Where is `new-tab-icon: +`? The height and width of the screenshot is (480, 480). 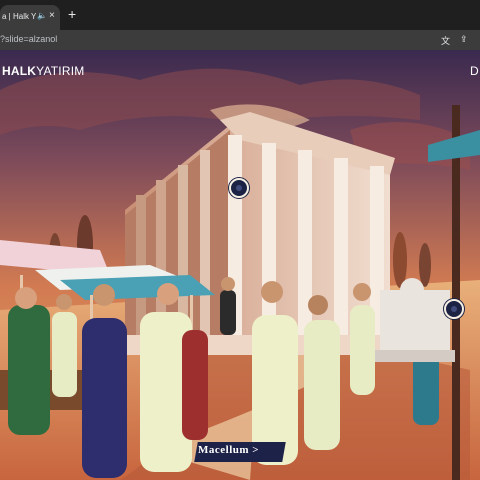
new-tab-icon: + is located at coordinates (72, 14).